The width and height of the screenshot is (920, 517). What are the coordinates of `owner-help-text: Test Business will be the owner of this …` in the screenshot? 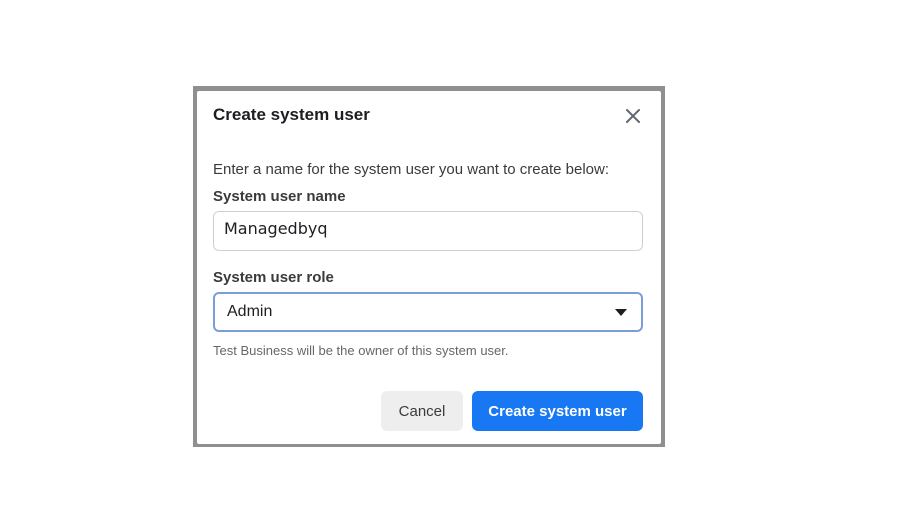 It's located at (361, 350).